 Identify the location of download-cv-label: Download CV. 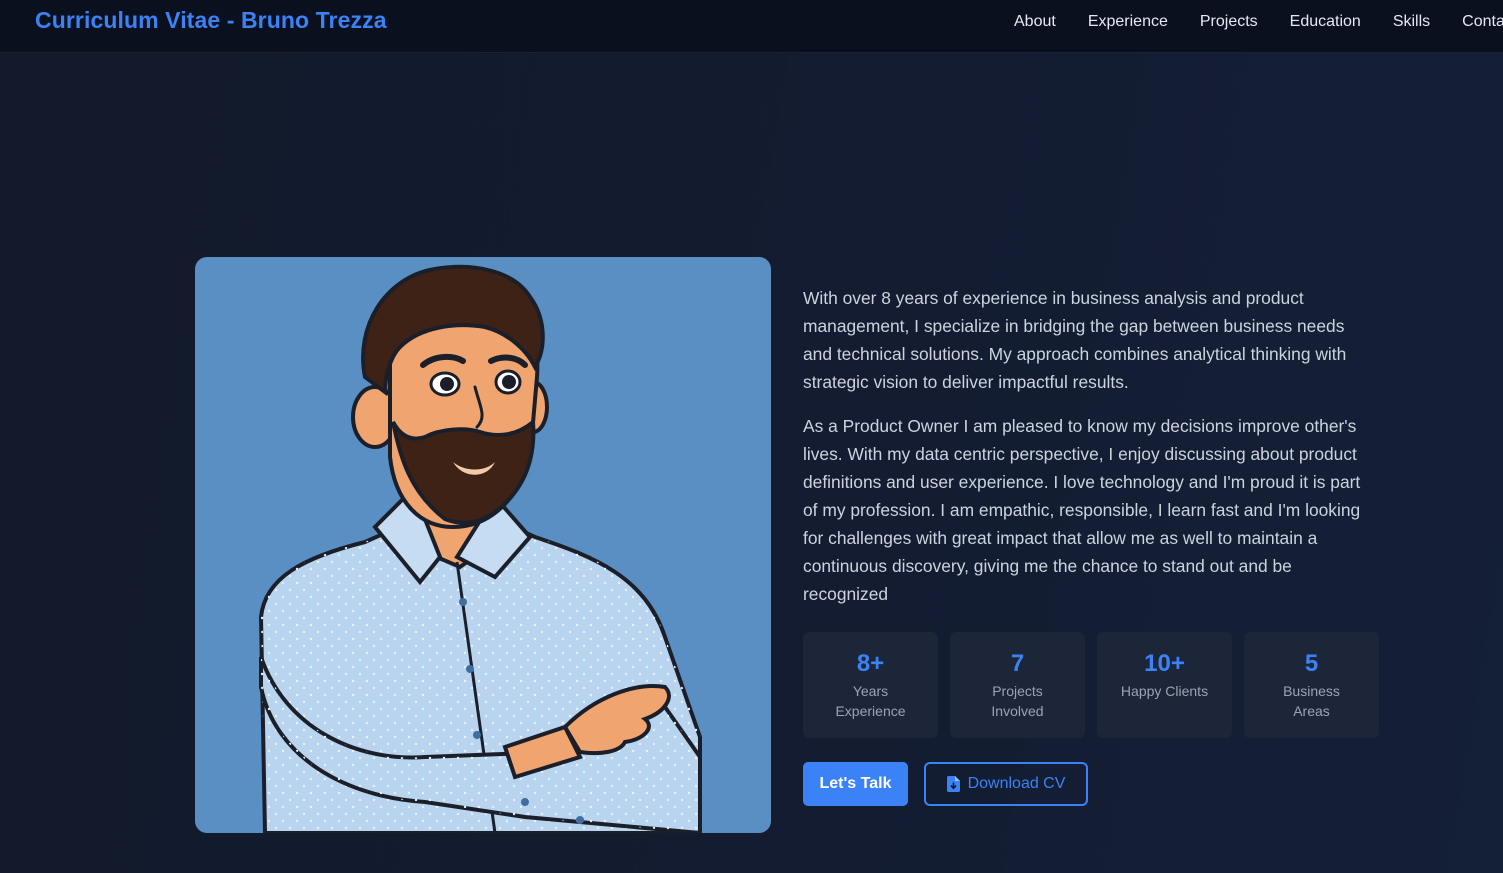
(1016, 783).